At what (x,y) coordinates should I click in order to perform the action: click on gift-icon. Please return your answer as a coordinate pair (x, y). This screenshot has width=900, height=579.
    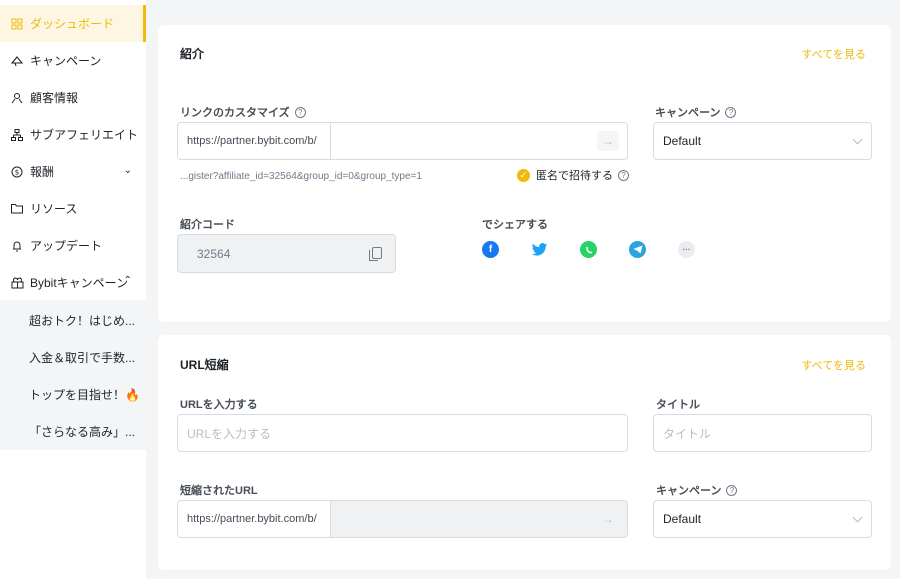
    Looking at the image, I should click on (17, 283).